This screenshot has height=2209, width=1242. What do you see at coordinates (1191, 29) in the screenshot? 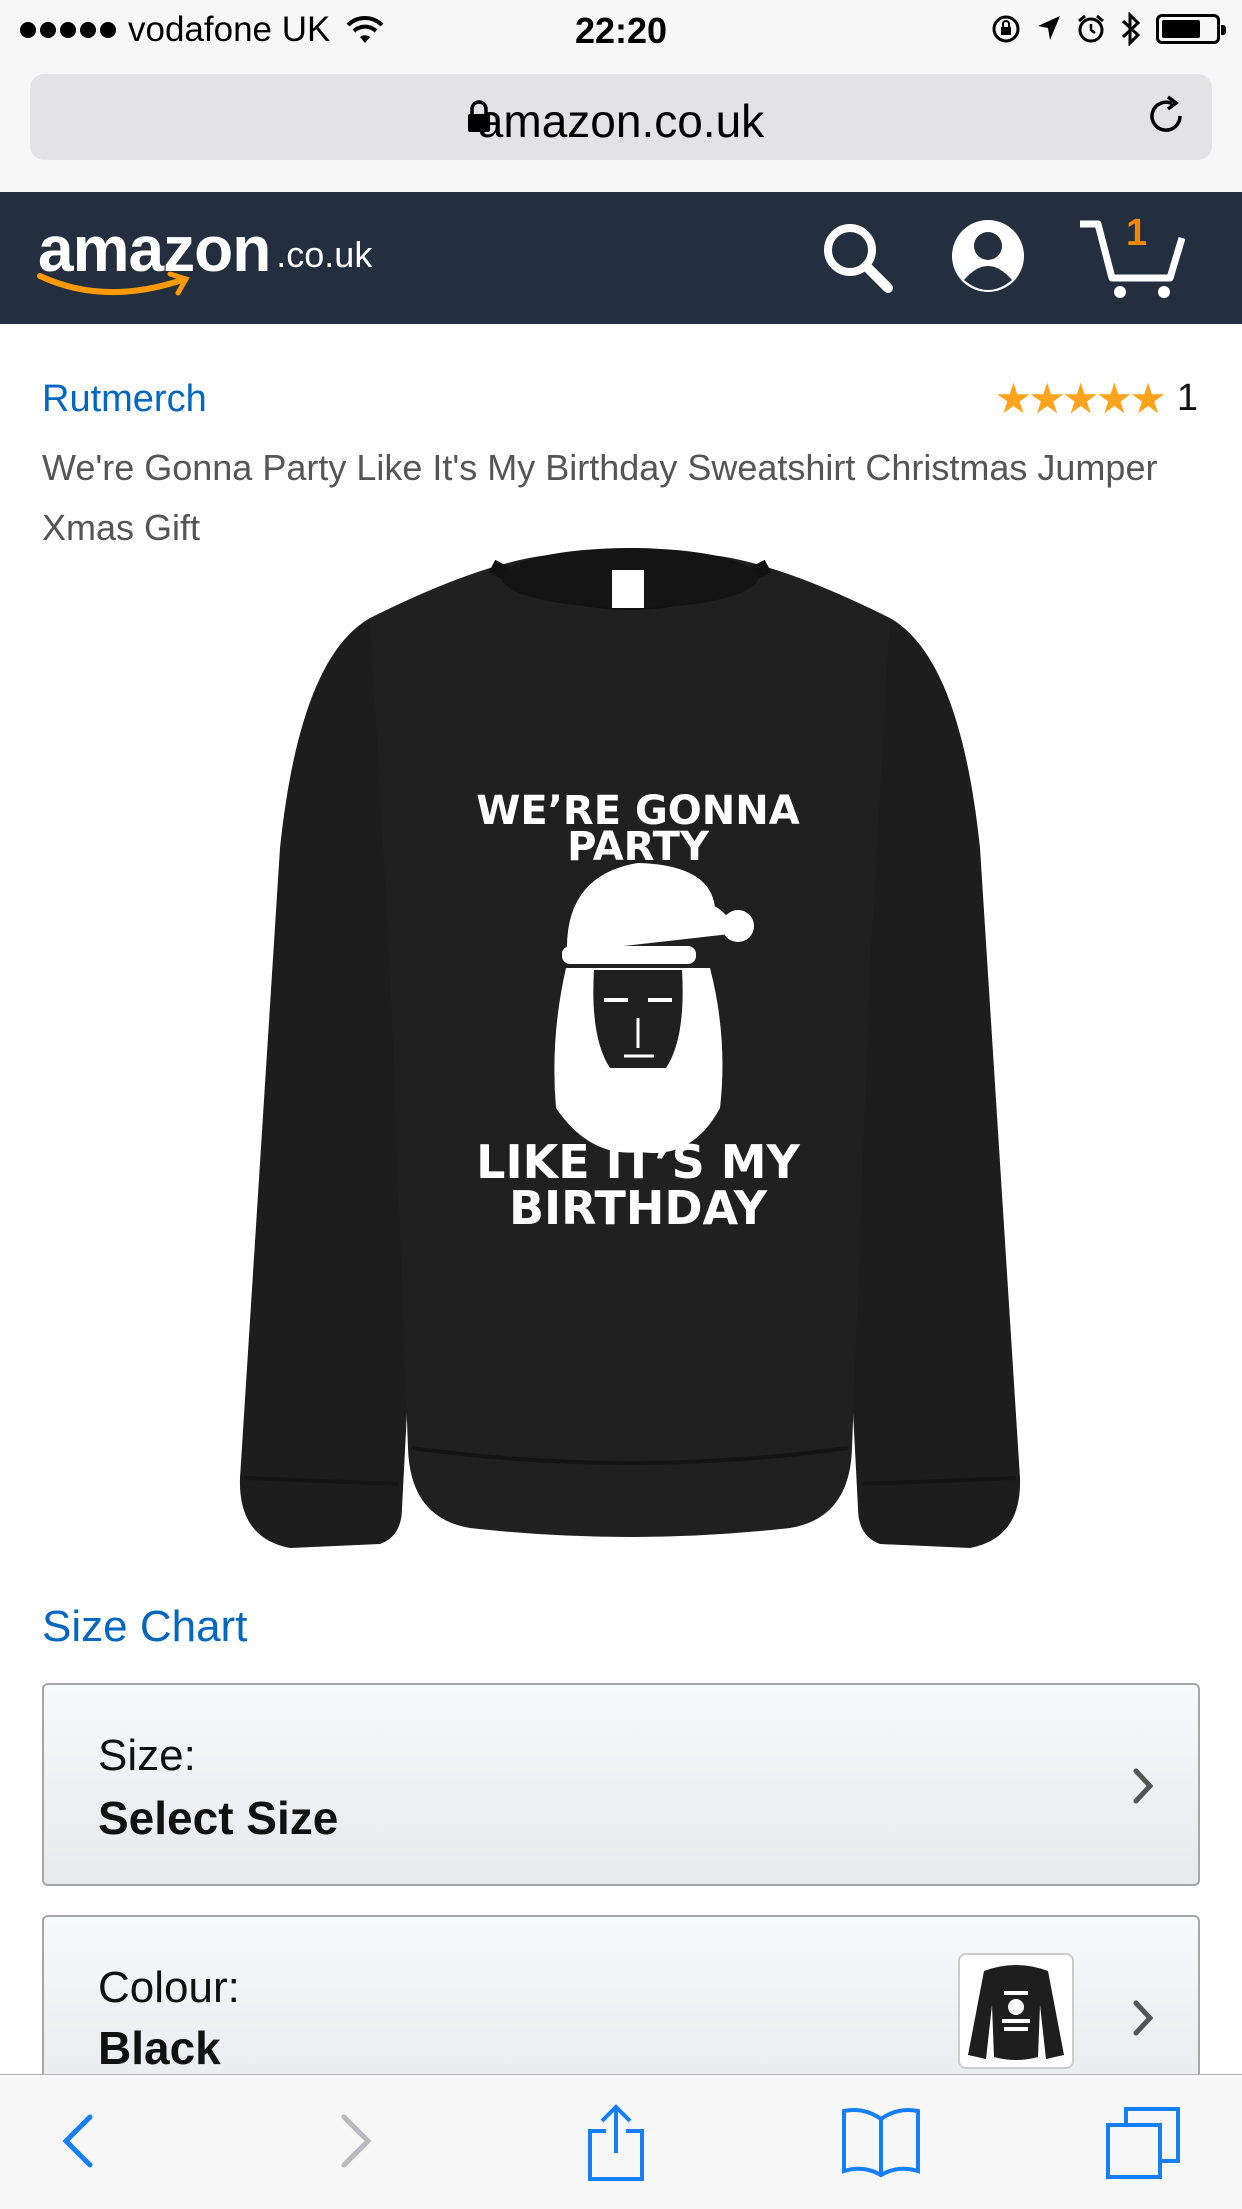
I see `battery-icon` at bounding box center [1191, 29].